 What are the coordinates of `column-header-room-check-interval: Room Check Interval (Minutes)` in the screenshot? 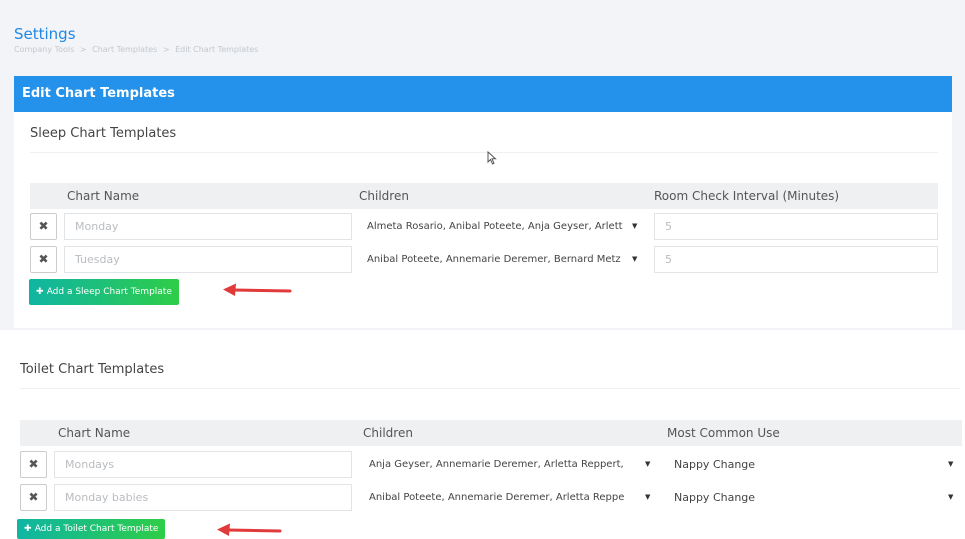 It's located at (747, 196).